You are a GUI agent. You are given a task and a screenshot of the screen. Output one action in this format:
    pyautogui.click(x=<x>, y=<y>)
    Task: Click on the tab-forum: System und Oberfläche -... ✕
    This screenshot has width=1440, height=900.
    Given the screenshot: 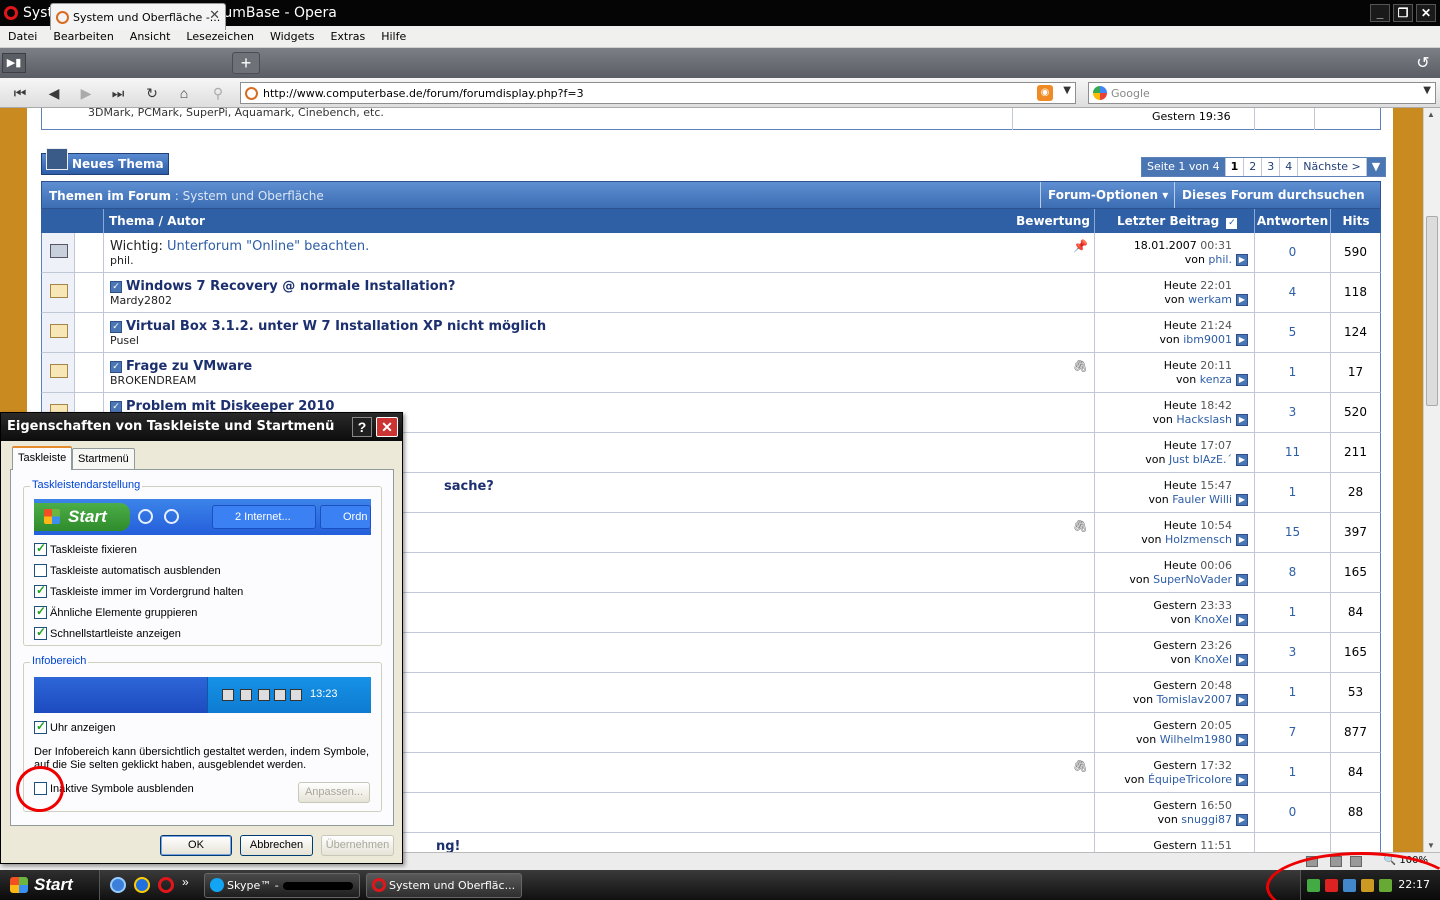 What is the action you would take?
    pyautogui.click(x=138, y=16)
    